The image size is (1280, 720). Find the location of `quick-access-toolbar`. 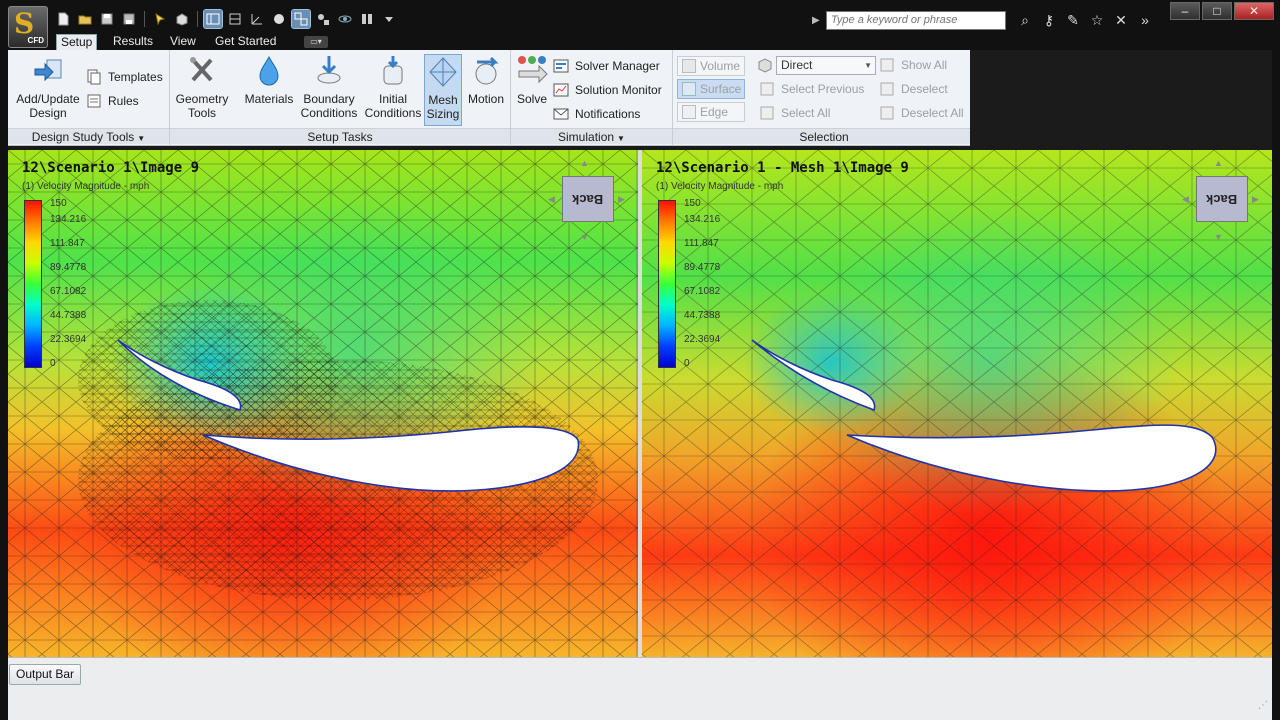

quick-access-toolbar is located at coordinates (226, 19).